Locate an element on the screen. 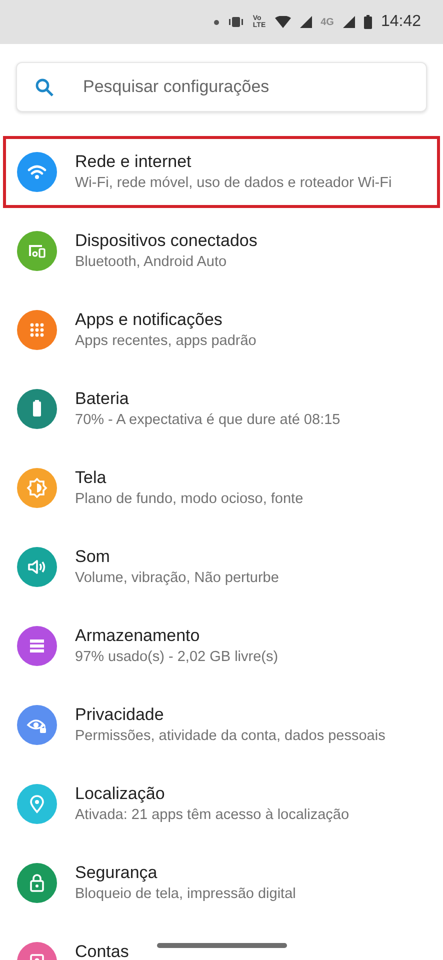 Image resolution: width=443 pixels, height=960 pixels. item-subtitle: Ativada: 21 apps têm acesso à localização is located at coordinates (212, 815).